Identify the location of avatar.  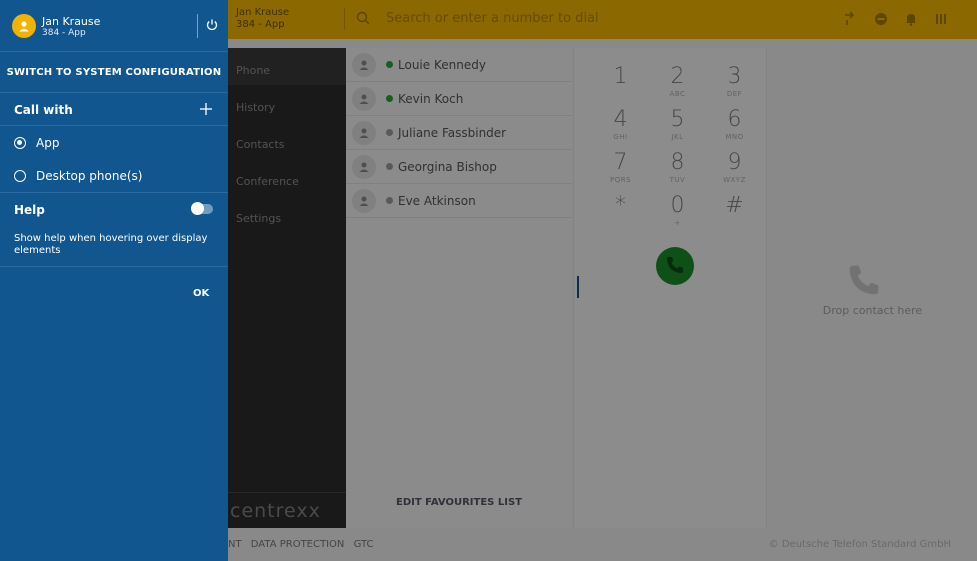
(24, 26).